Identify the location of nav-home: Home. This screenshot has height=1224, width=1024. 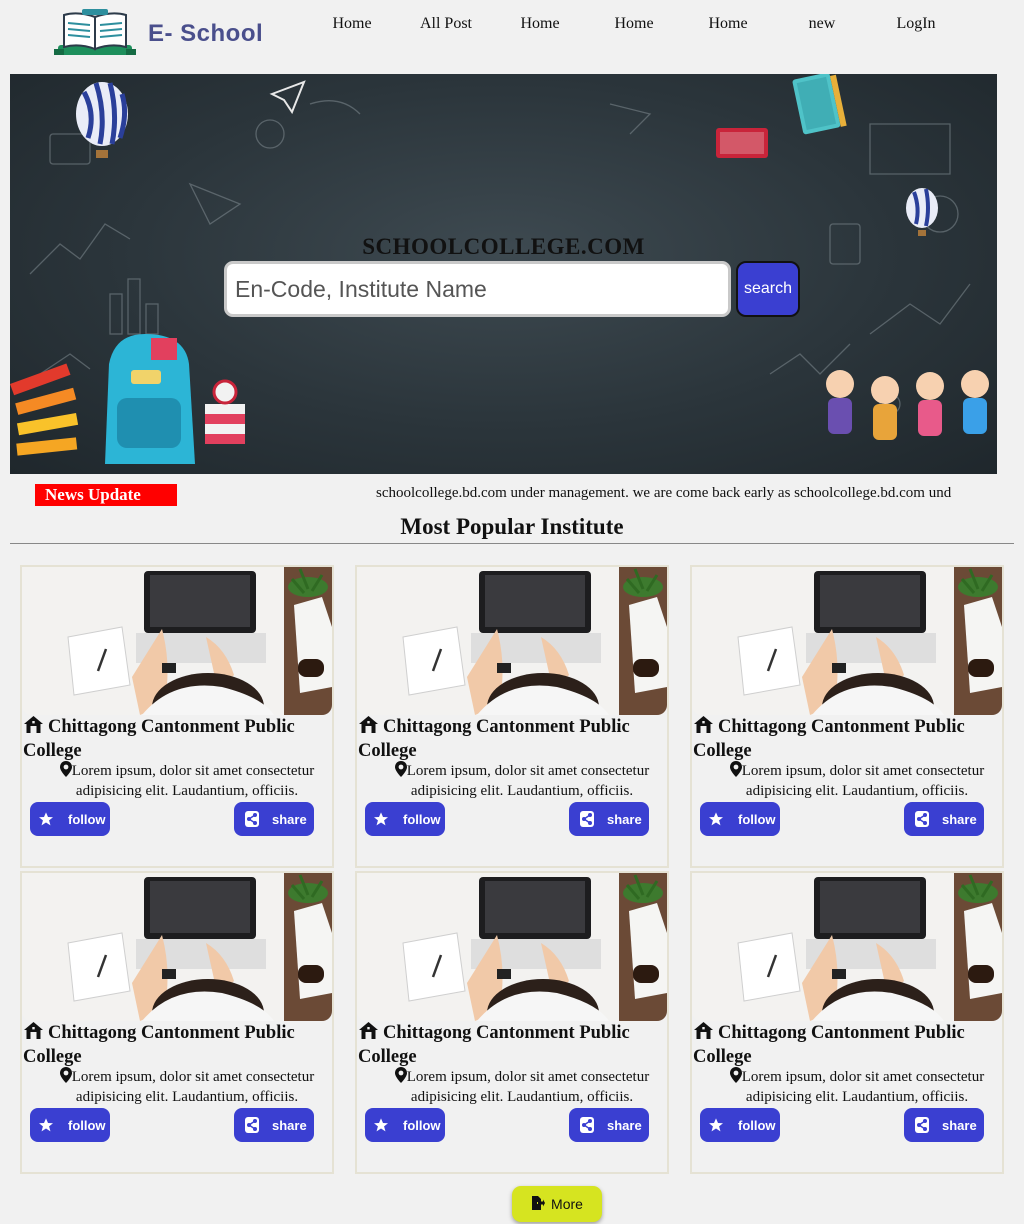
(352, 24).